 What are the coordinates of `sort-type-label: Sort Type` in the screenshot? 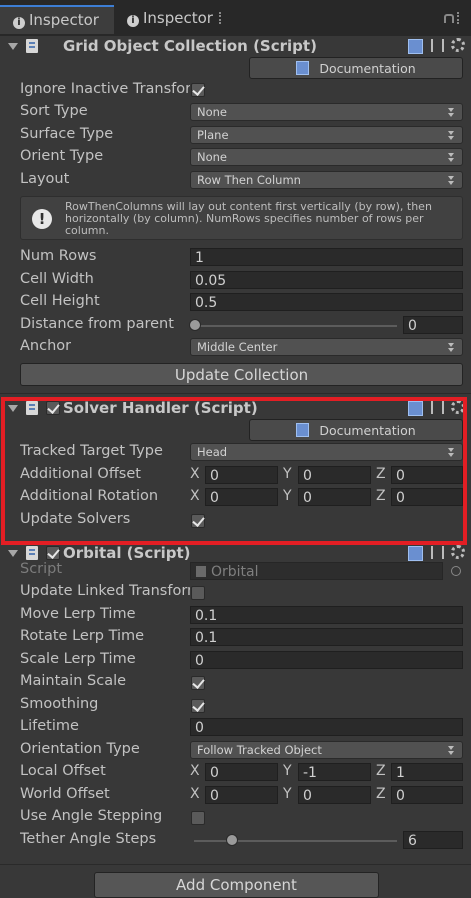 It's located at (54, 111).